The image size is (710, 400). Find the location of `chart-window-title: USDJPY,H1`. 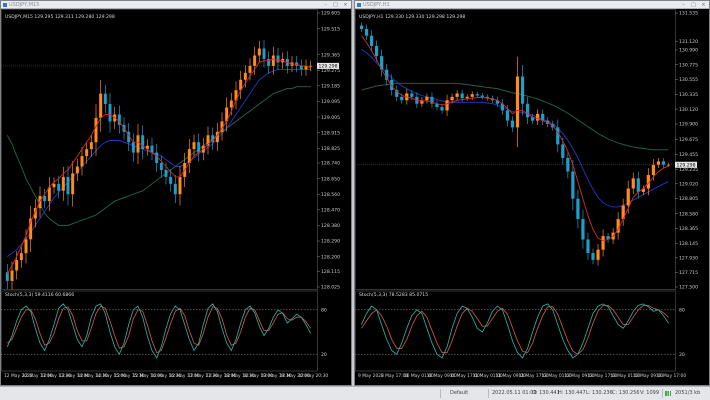

chart-window-title: USDJPY,H1 is located at coordinates (376, 5).